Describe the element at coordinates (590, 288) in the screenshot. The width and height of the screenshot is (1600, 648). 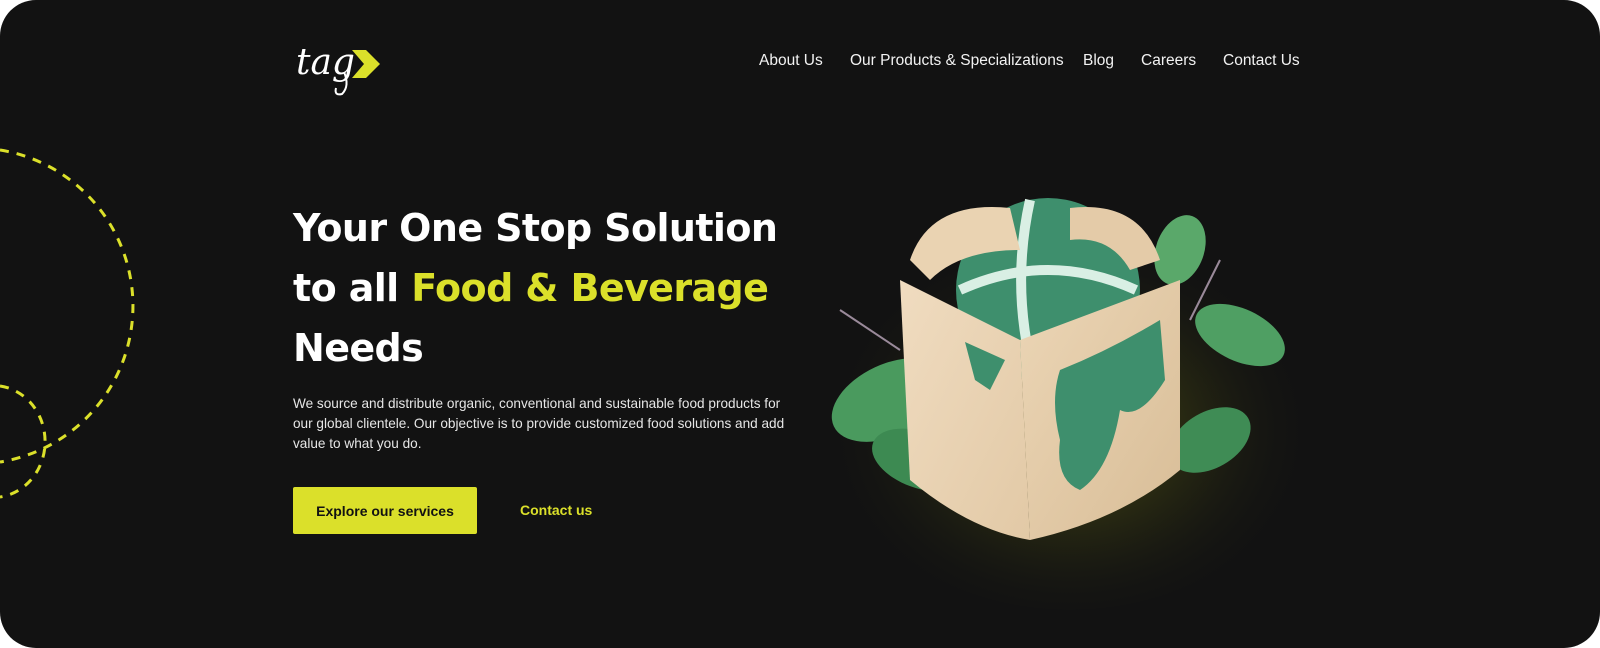
I see `headline-highlight: Food & Beverage` at that location.